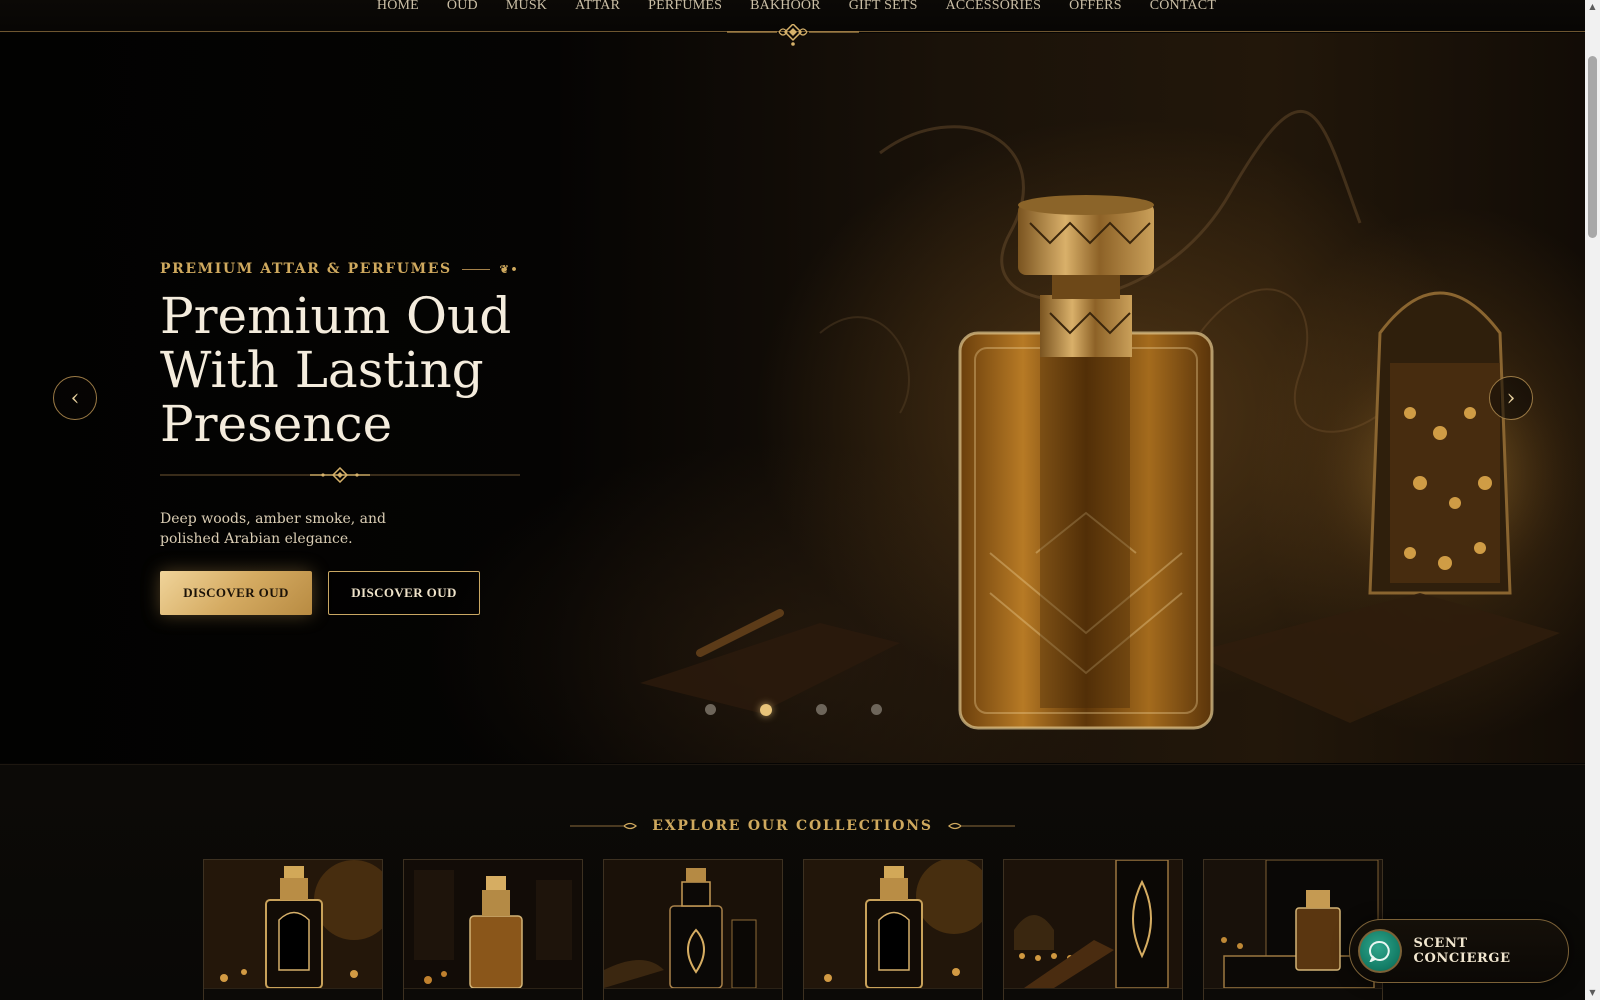  Describe the element at coordinates (766, 710) in the screenshot. I see `slider-dot-2-active` at that location.